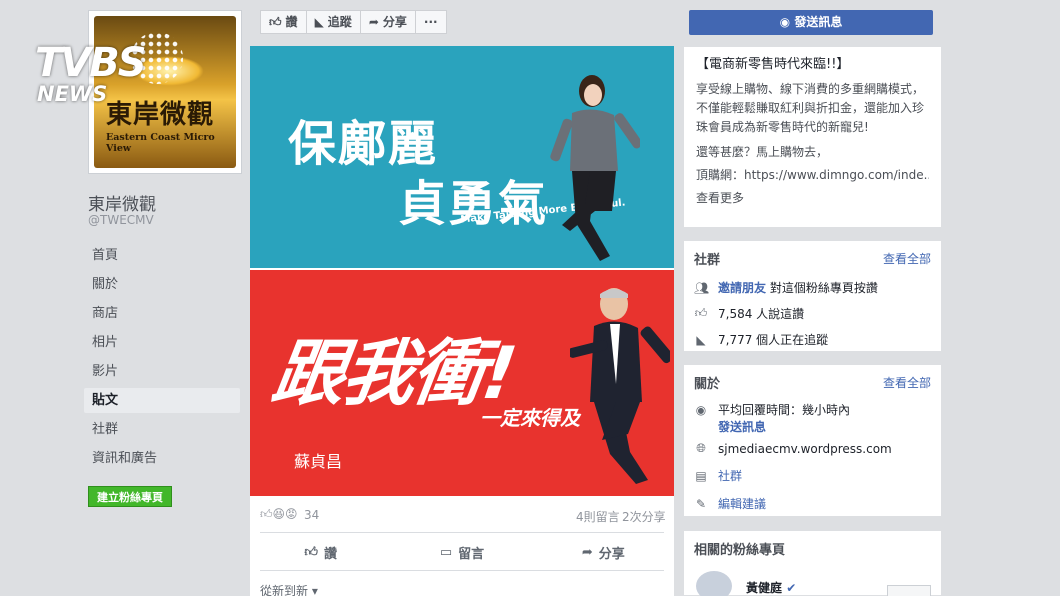 The image size is (1060, 596). I want to click on website-link: sjmediaecmv.wordpress.com, so click(805, 449).